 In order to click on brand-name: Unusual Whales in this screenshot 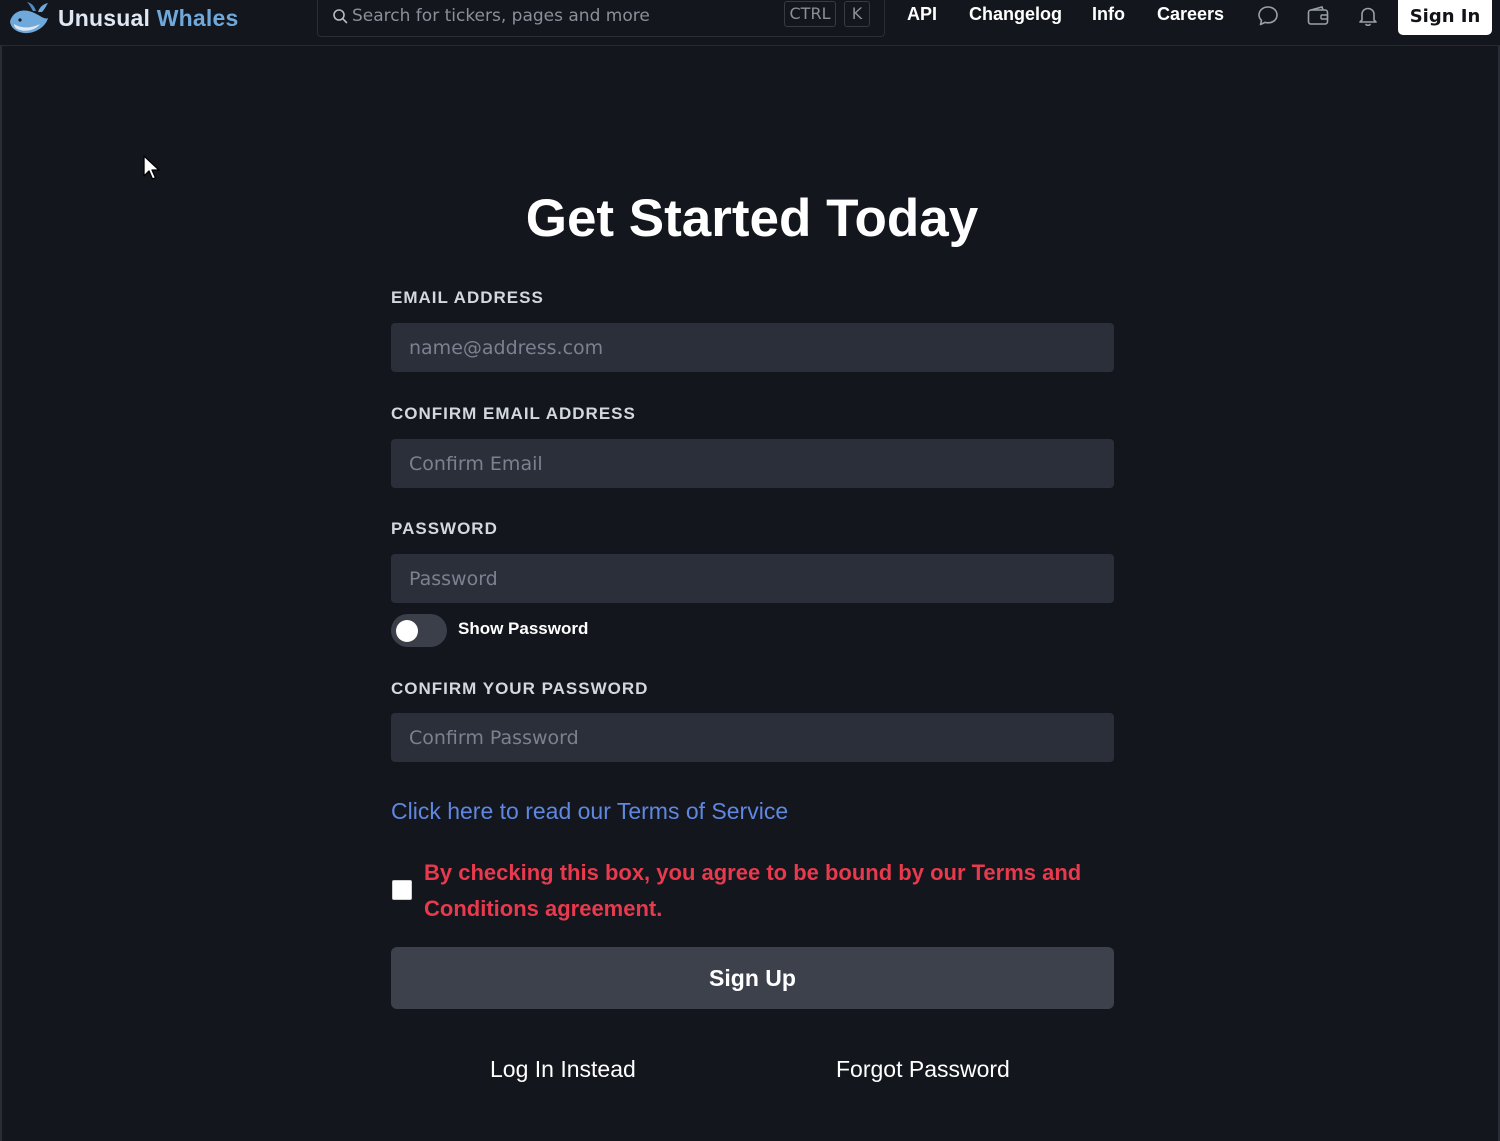, I will do `click(148, 17)`.